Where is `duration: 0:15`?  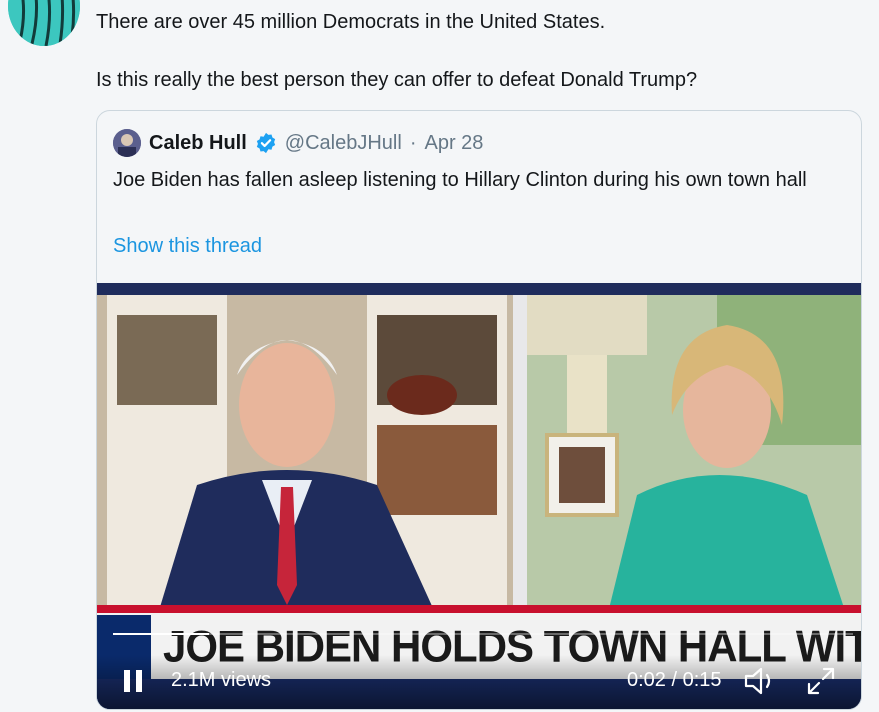
duration: 0:15 is located at coordinates (702, 680).